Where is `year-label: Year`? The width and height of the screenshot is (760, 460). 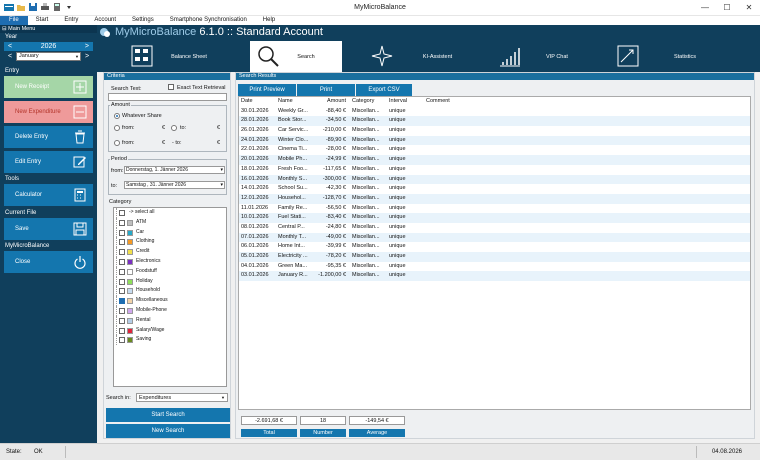 year-label: Year is located at coordinates (11, 37).